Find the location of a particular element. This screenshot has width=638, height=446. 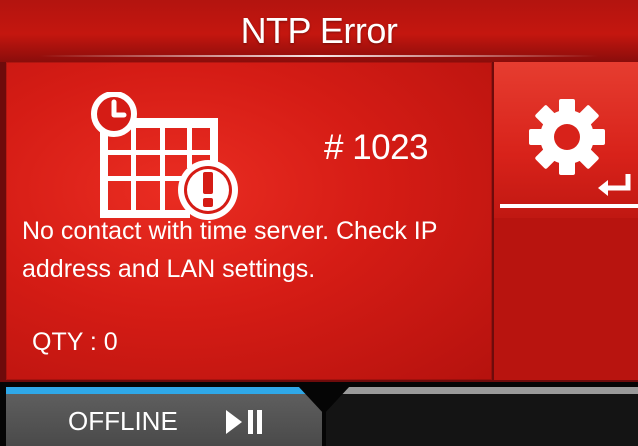

status-bar: OFFLINE is located at coordinates (319, 414).